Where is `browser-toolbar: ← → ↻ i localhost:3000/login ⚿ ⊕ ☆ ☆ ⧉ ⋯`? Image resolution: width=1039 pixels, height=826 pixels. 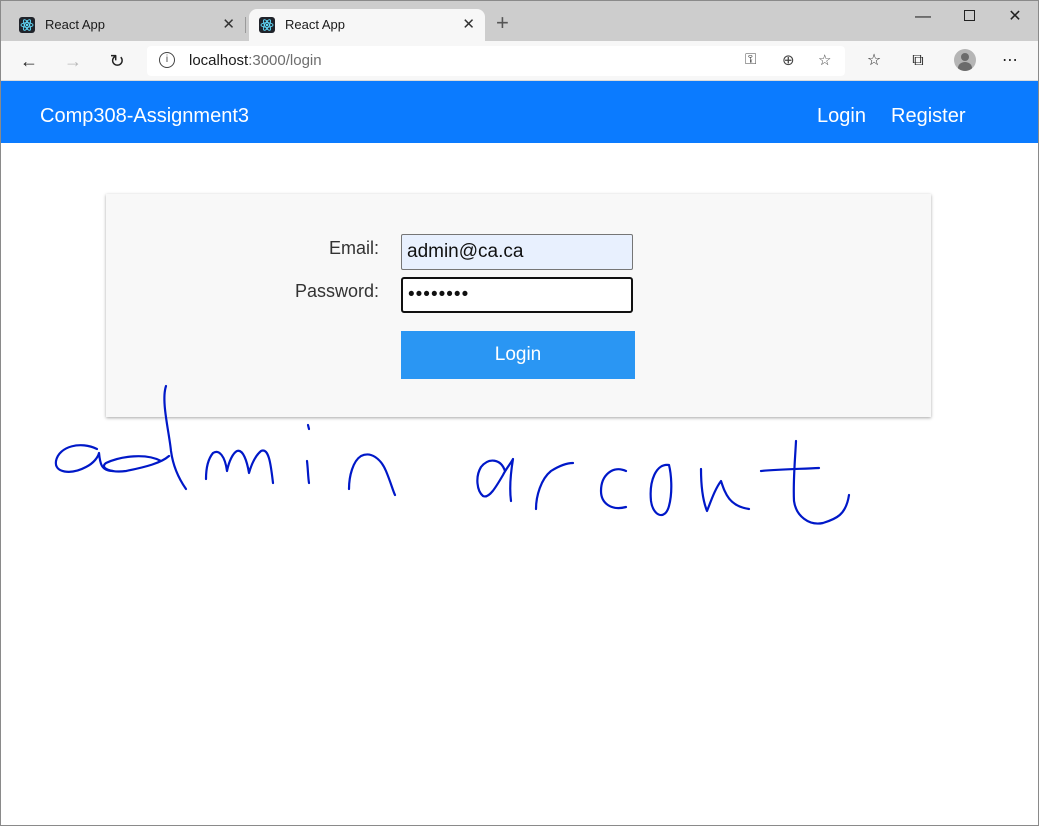 browser-toolbar: ← → ↻ i localhost:3000/login ⚿ ⊕ ☆ ☆ ⧉ ⋯ is located at coordinates (519, 61).